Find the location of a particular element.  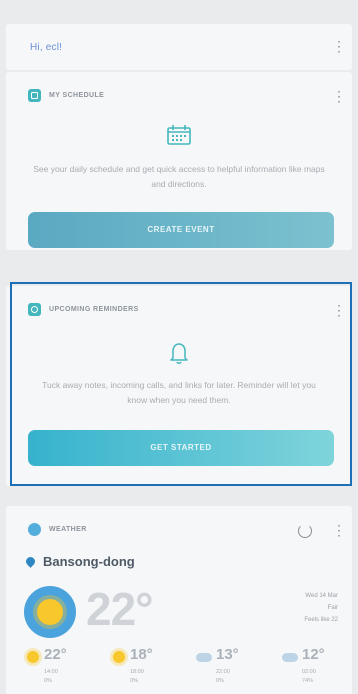

forecast-meta: 14:00 0% is located at coordinates (51, 676).